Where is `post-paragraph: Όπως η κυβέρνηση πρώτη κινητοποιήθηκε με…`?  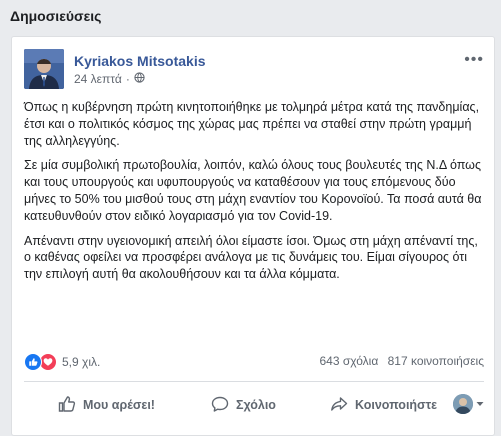
post-paragraph: Όπως η κυβέρνηση πρώτη κινητοποιήθηκε με… is located at coordinates (252, 124).